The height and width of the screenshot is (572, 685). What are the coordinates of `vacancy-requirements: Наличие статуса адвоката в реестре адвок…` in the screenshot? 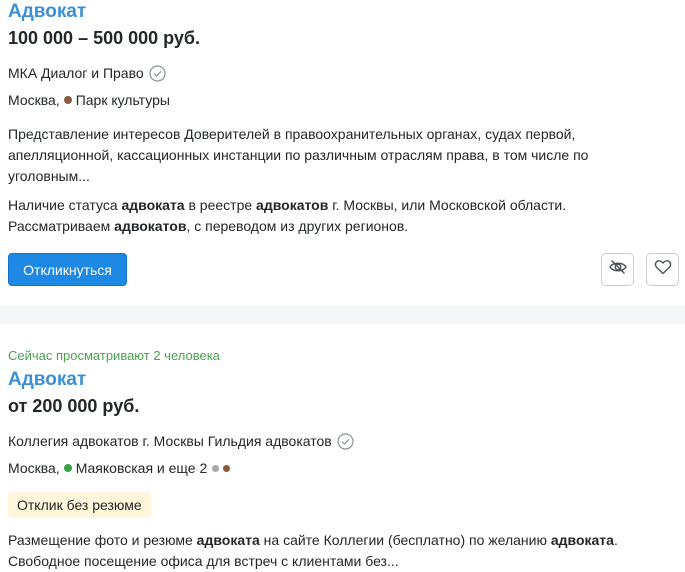 It's located at (287, 215).